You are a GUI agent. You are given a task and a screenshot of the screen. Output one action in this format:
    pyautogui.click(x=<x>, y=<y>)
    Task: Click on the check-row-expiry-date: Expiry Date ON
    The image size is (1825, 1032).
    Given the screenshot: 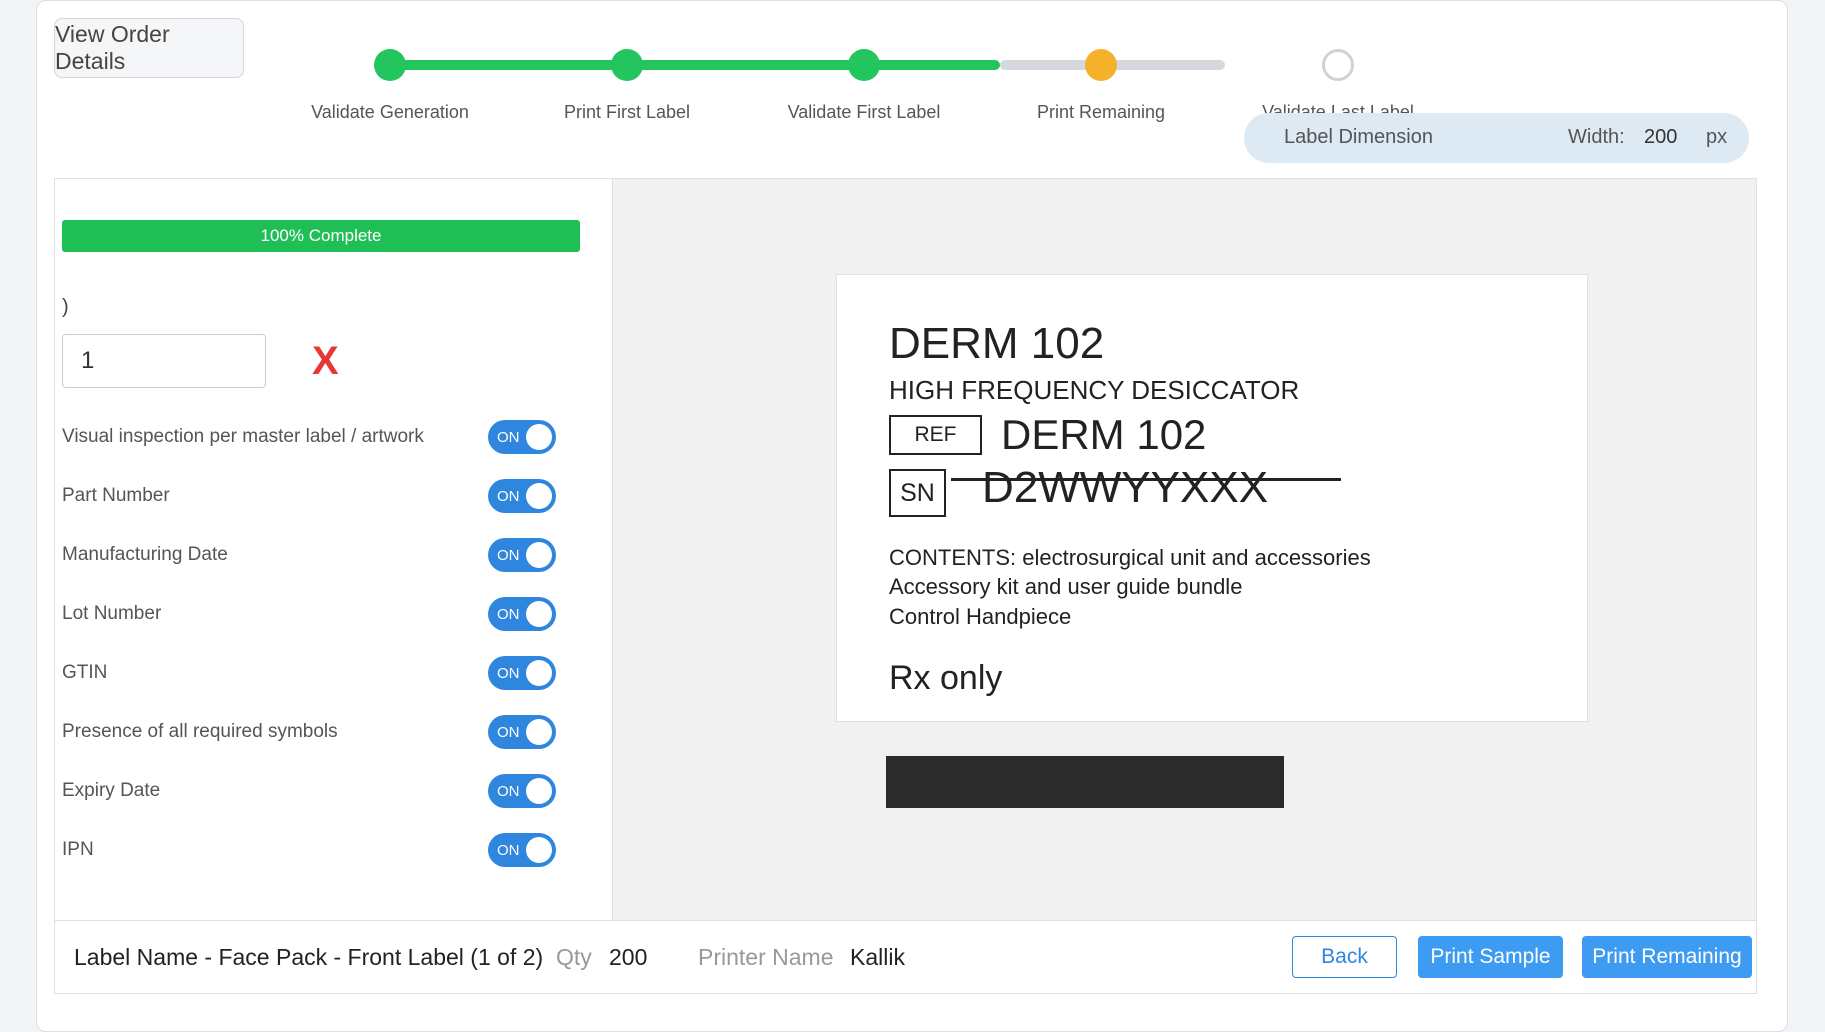 What is the action you would take?
    pyautogui.click(x=312, y=792)
    